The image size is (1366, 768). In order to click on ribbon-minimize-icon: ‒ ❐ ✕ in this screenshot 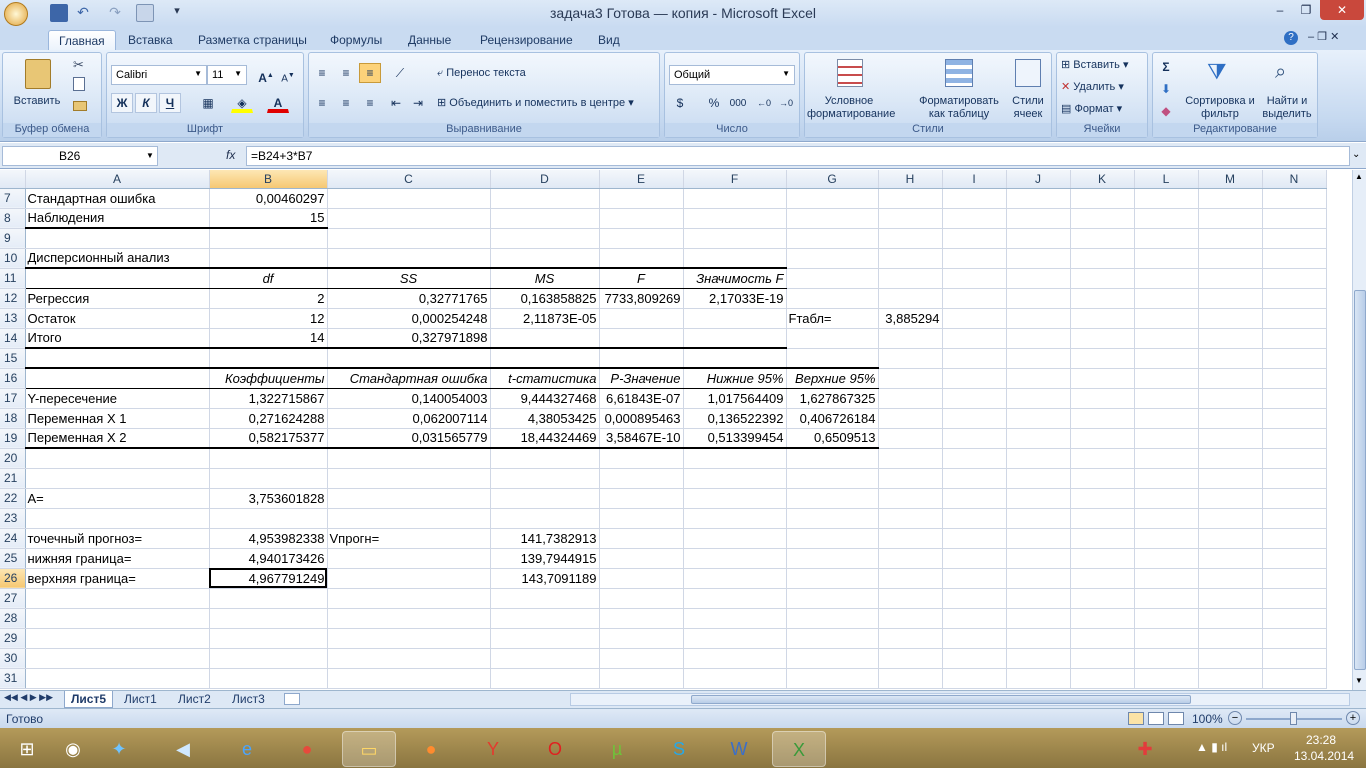, I will do `click(1323, 36)`.